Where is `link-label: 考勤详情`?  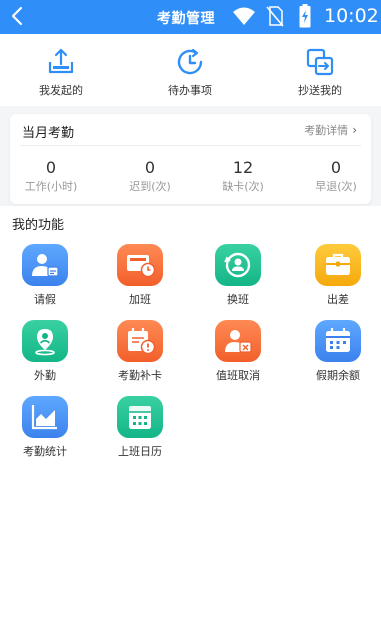
link-label: 考勤详情 is located at coordinates (326, 130).